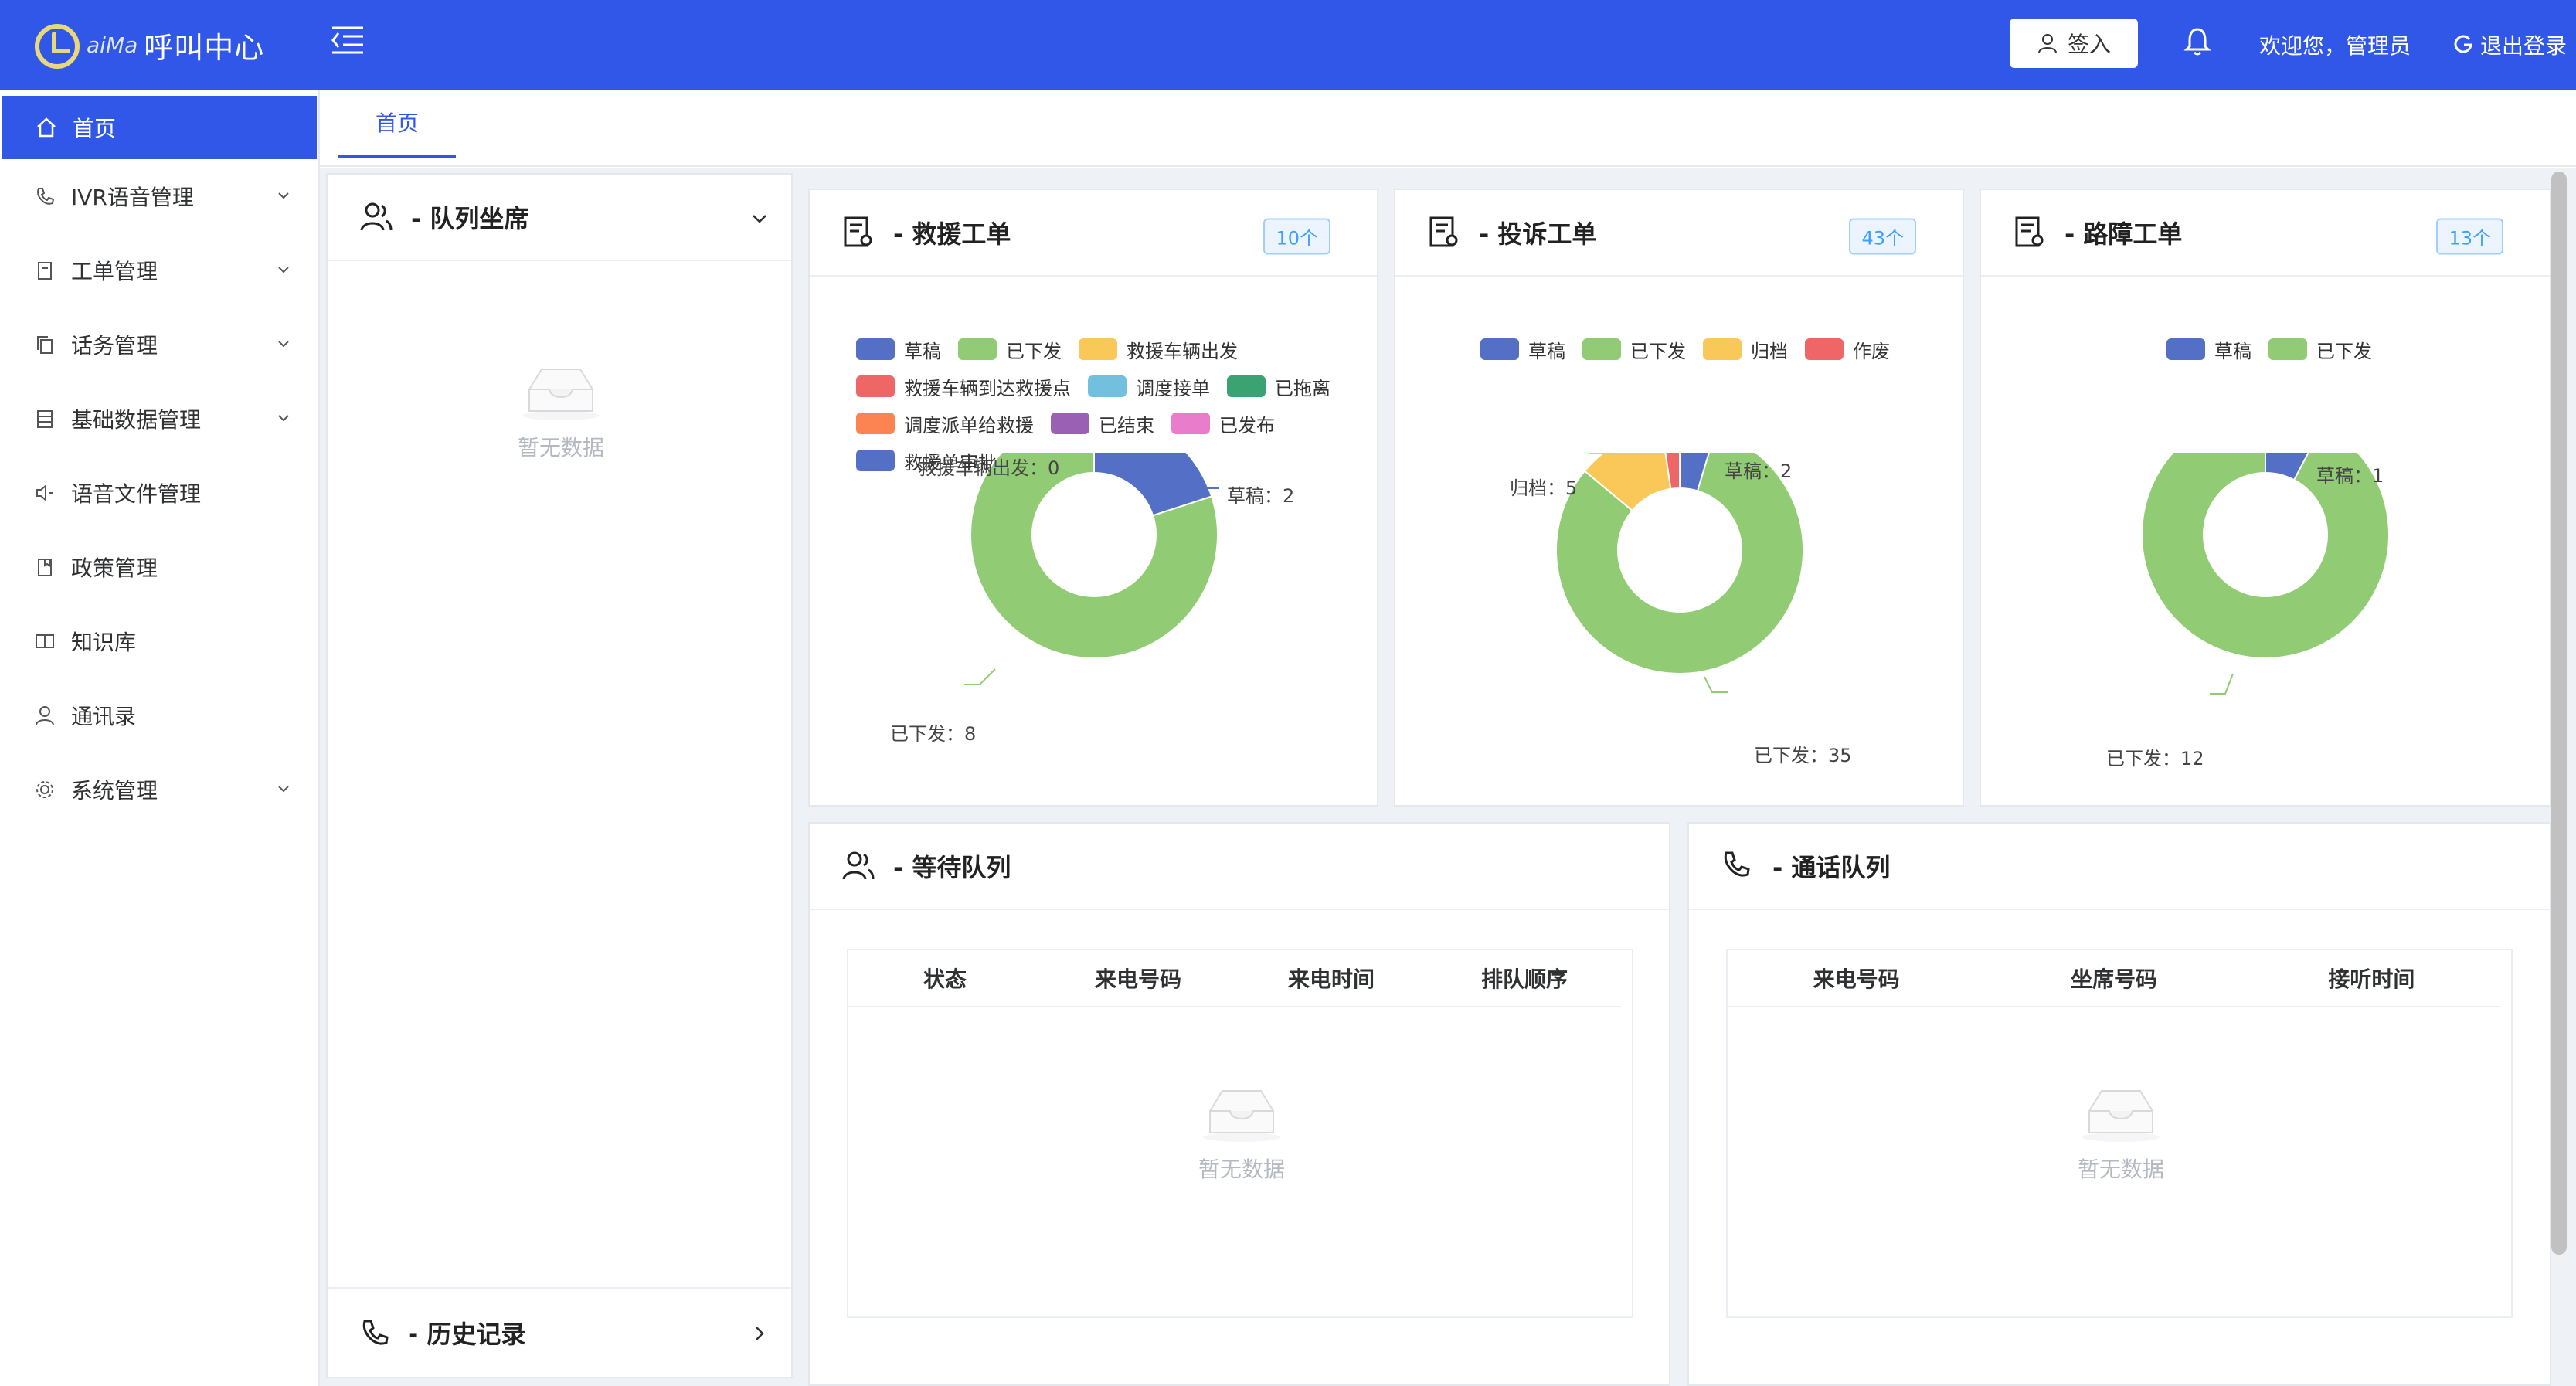 Image resolution: width=2576 pixels, height=1386 pixels. What do you see at coordinates (45, 345) in the screenshot?
I see `copy-icon` at bounding box center [45, 345].